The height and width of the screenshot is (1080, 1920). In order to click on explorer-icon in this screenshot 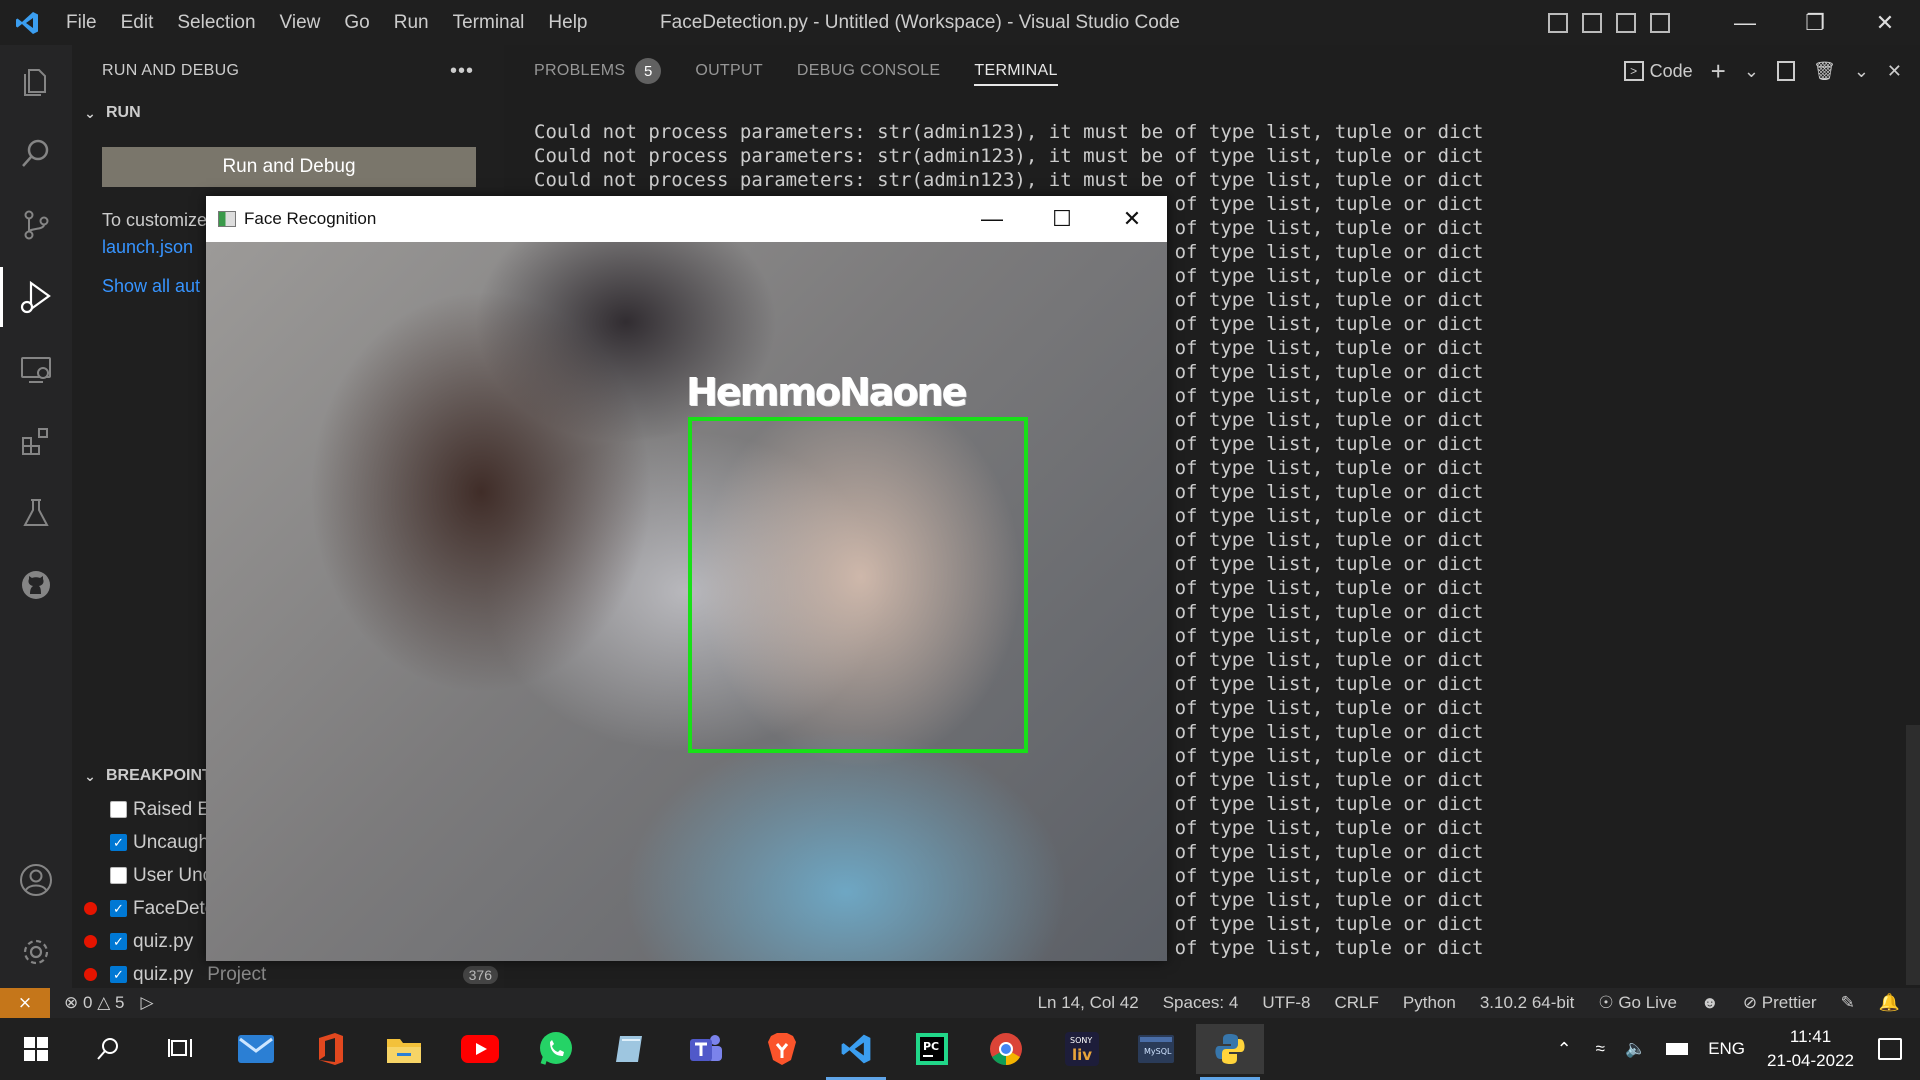, I will do `click(36, 81)`.